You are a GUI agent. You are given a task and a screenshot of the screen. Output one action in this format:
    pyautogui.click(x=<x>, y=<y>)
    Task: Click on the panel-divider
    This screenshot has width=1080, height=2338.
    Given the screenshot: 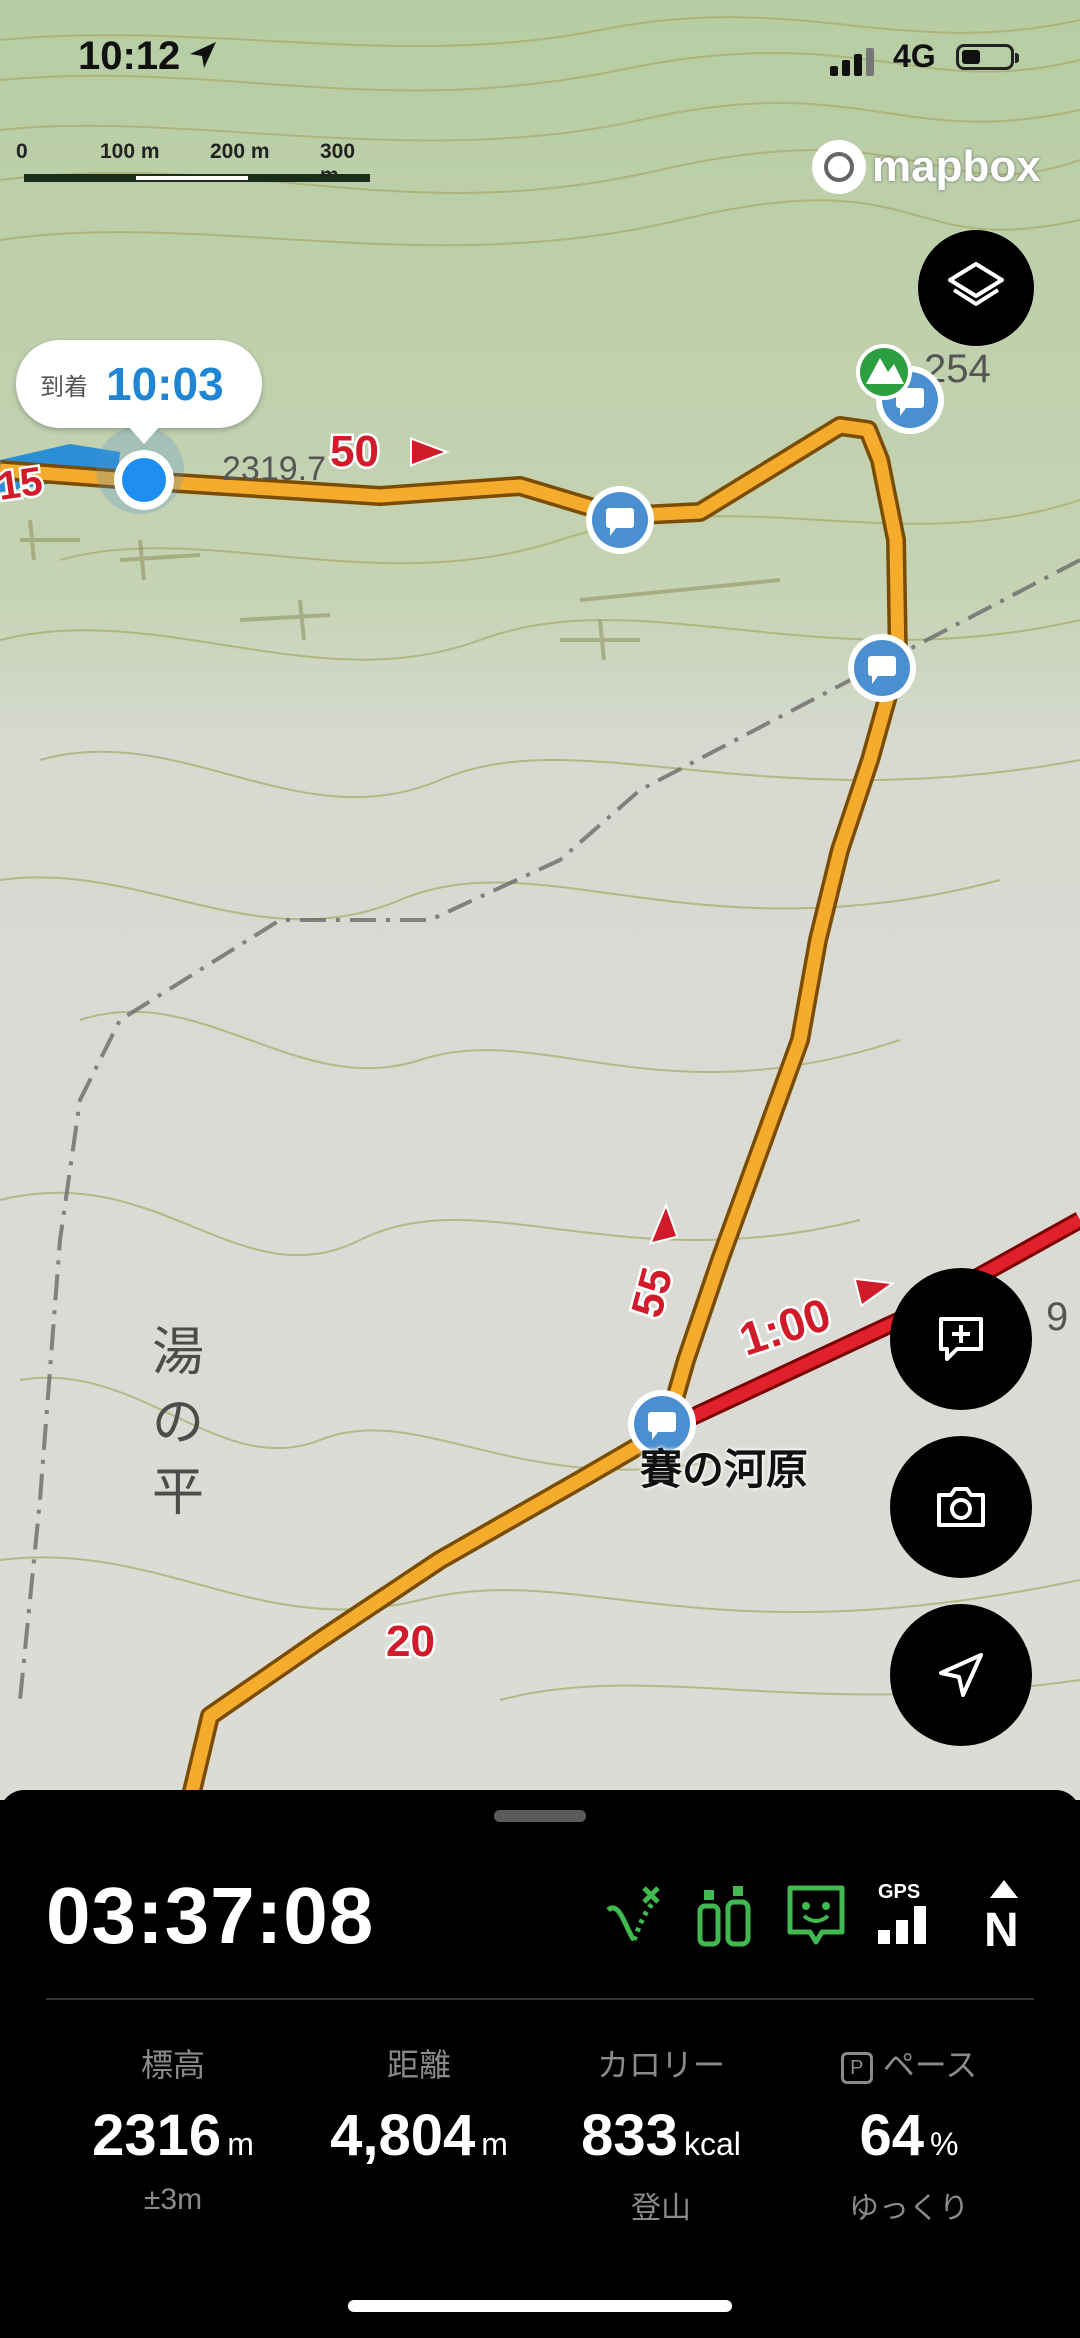 What is the action you would take?
    pyautogui.click(x=540, y=1999)
    